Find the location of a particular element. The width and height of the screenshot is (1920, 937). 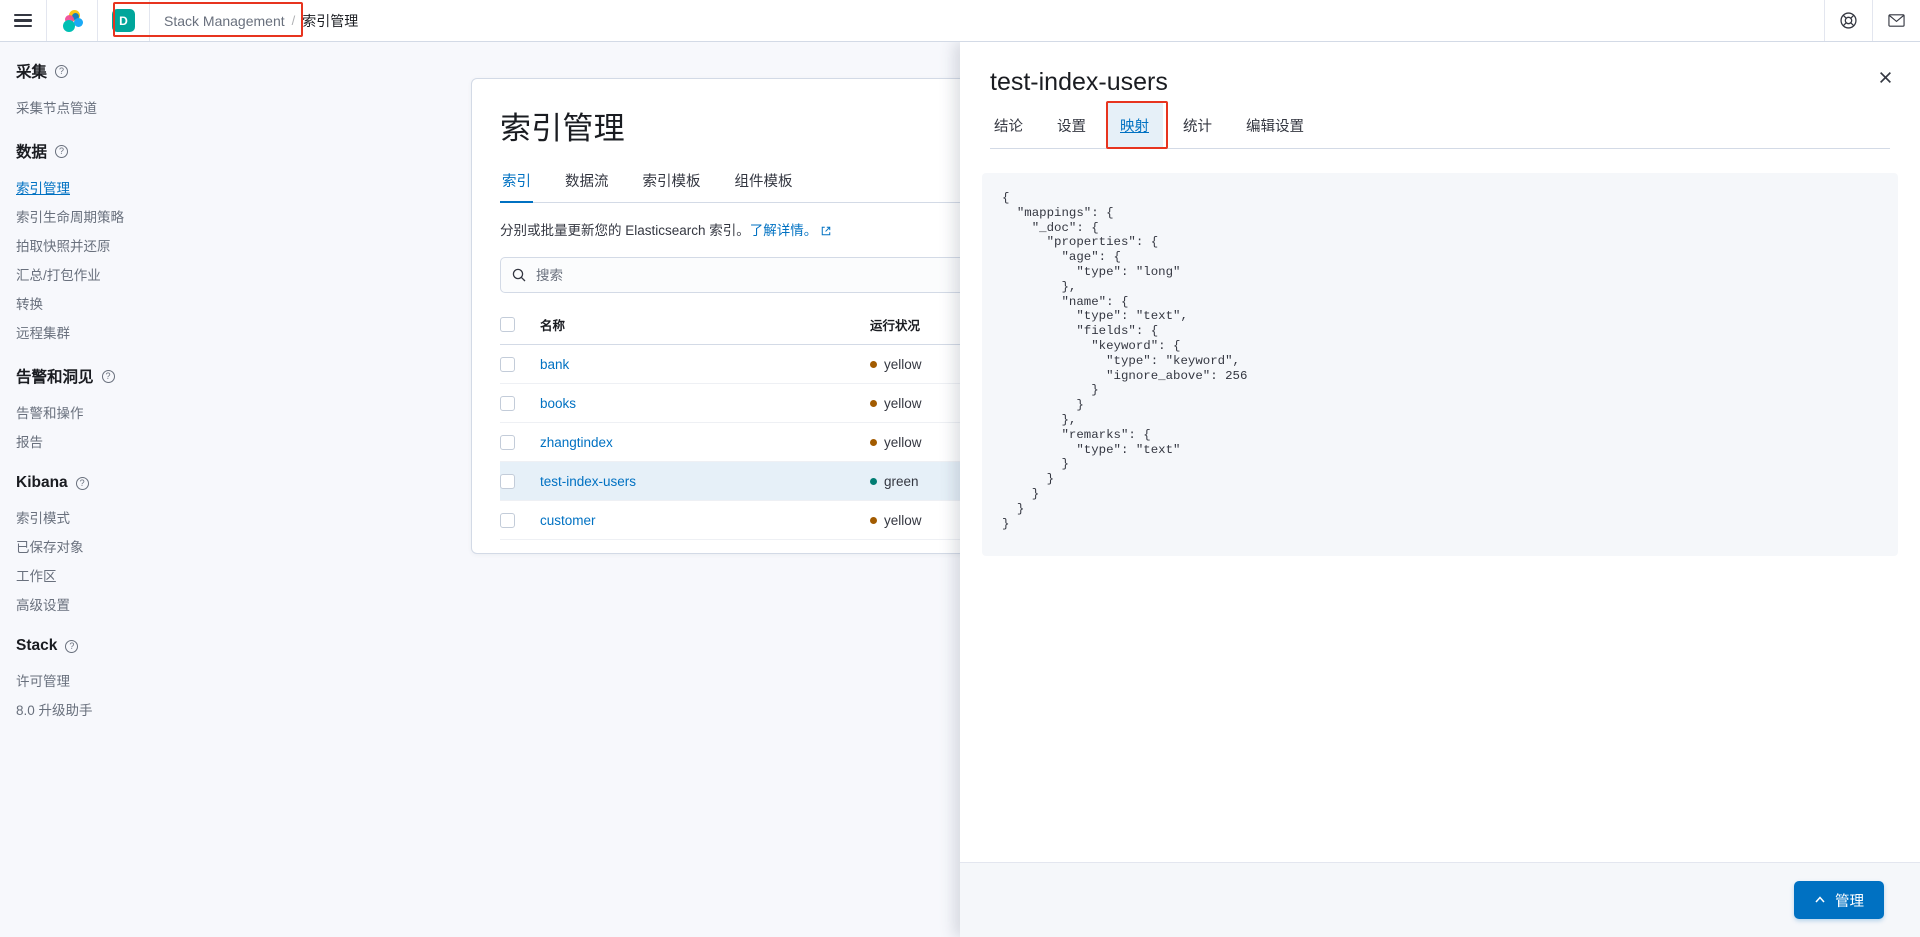

tab-indices: 索引 is located at coordinates (516, 183).